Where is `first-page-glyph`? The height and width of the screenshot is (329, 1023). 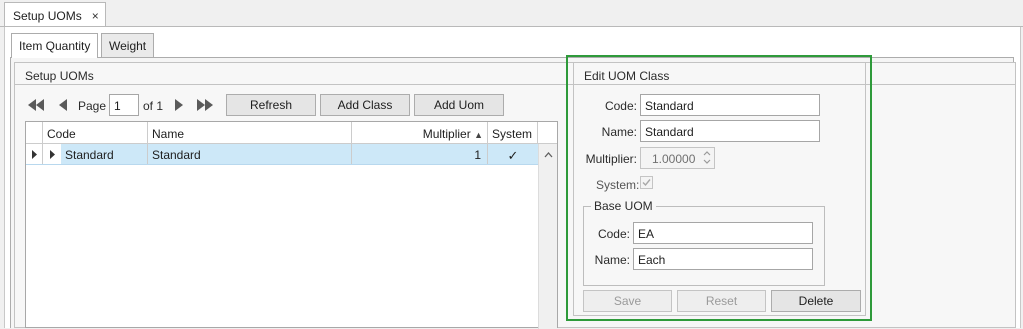
first-page-glyph is located at coordinates (36, 105).